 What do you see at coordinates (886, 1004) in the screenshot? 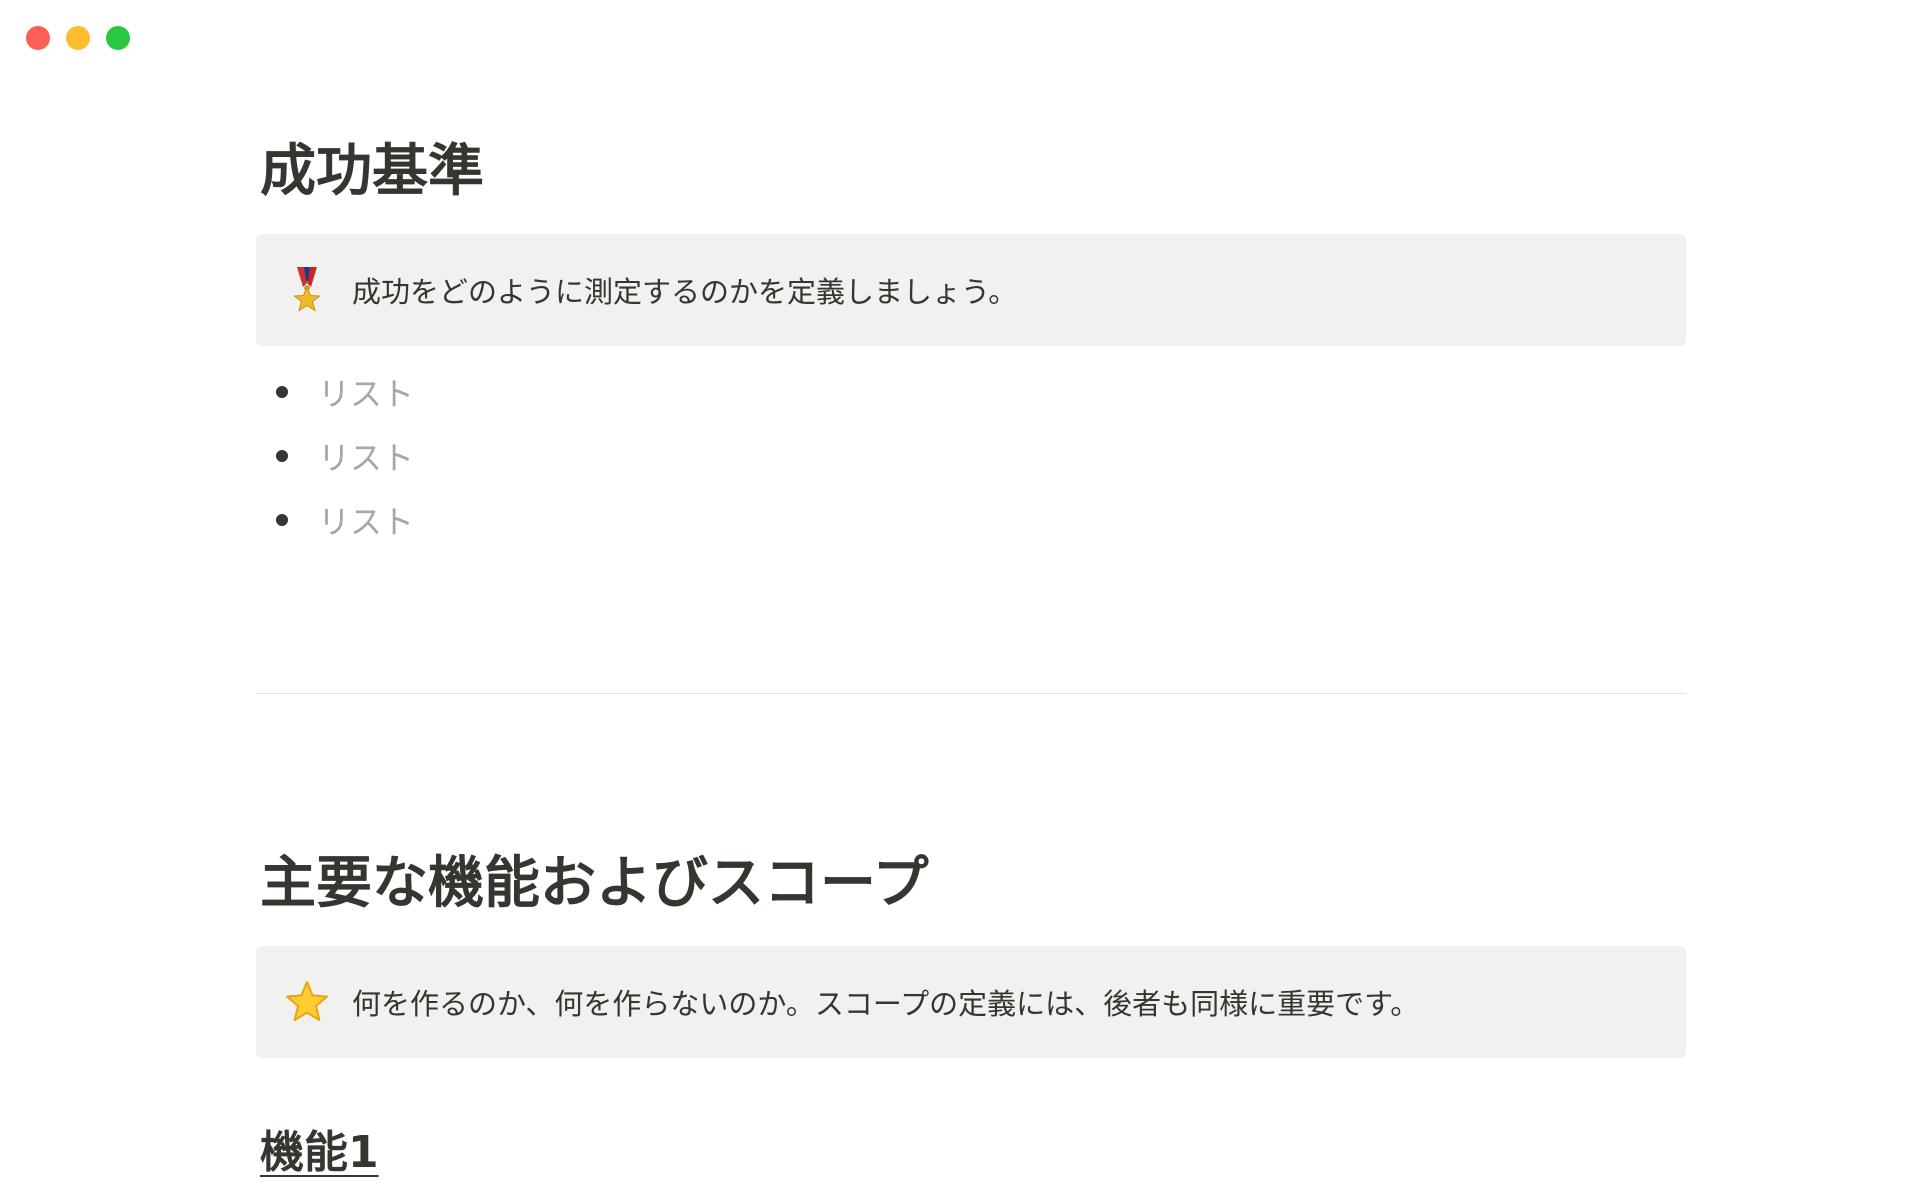
I see `callout-text: 何を作るのか、何を作らないのか。スコープの定義には、後者も同様に重要です。` at bounding box center [886, 1004].